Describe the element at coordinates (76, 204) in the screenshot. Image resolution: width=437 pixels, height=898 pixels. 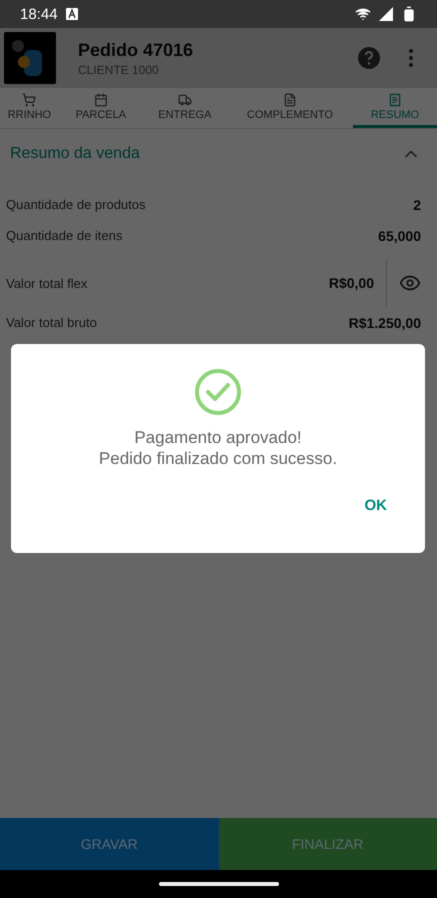
I see `row-label: Quantidade de produtos` at that location.